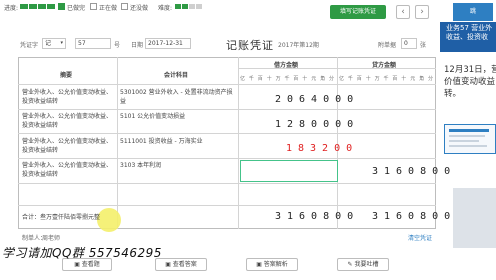 The image size is (496, 280). What do you see at coordinates (124, 6) in the screenshot?
I see `todo-legend-icon` at bounding box center [124, 6].